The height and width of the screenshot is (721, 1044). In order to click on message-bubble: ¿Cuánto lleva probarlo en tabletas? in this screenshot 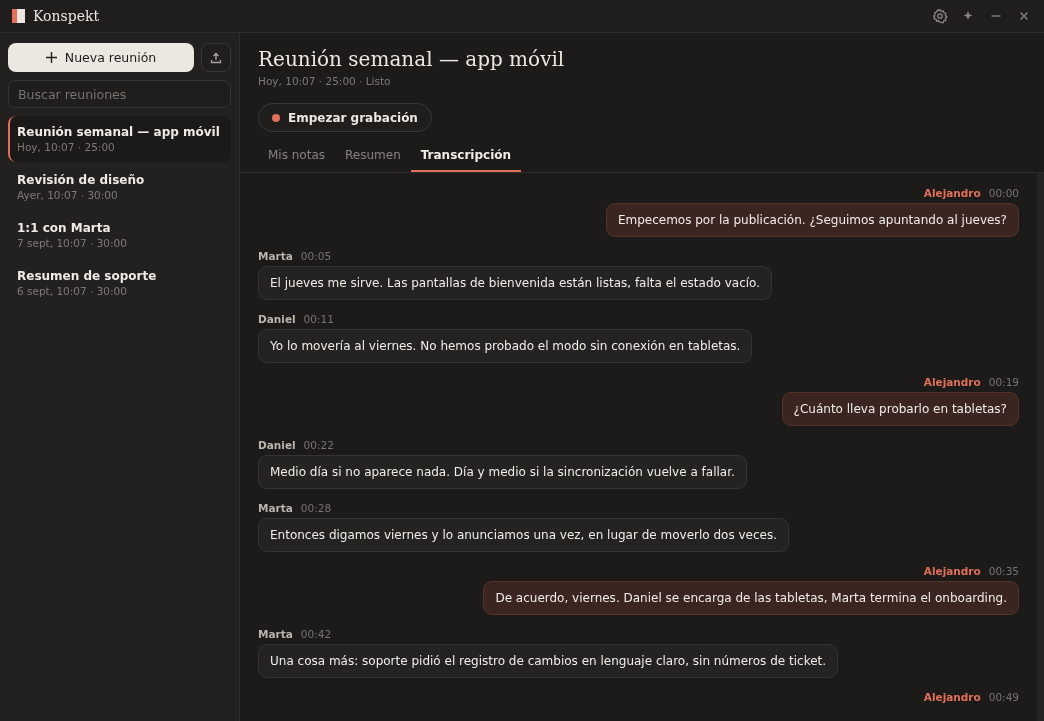, I will do `click(900, 409)`.